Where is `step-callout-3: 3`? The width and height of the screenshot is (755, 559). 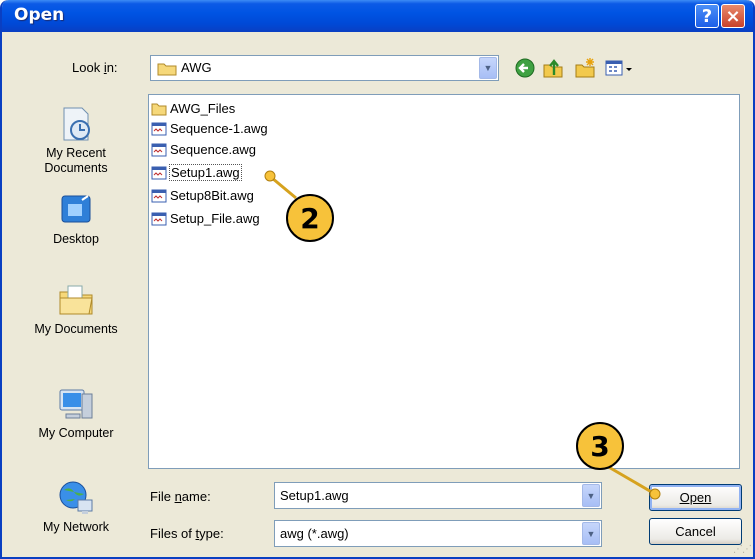 step-callout-3: 3 is located at coordinates (600, 446).